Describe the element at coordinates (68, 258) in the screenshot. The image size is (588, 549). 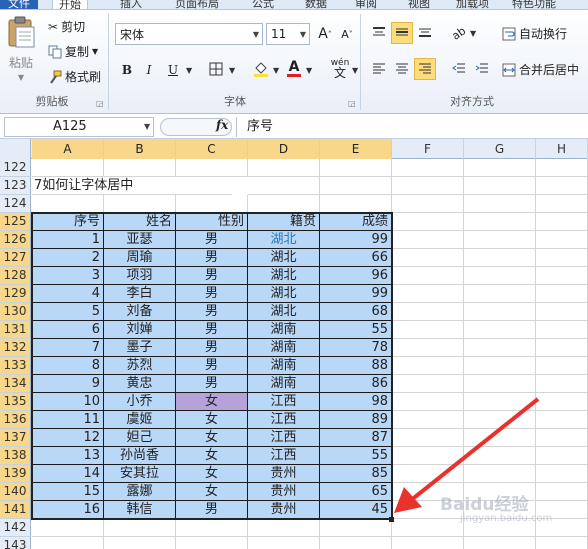
I see `data-cell: 2` at that location.